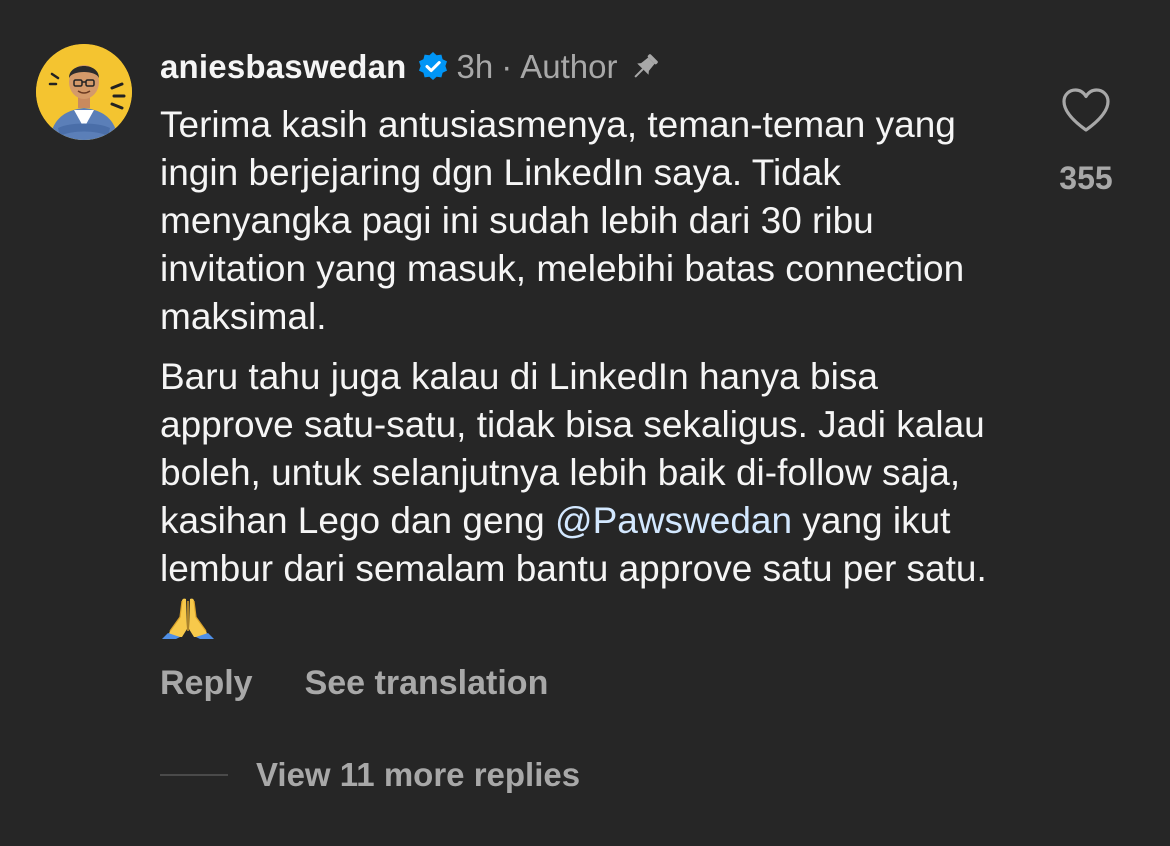 Image resolution: width=1170 pixels, height=846 pixels. I want to click on reply-button: Reply, so click(206, 683).